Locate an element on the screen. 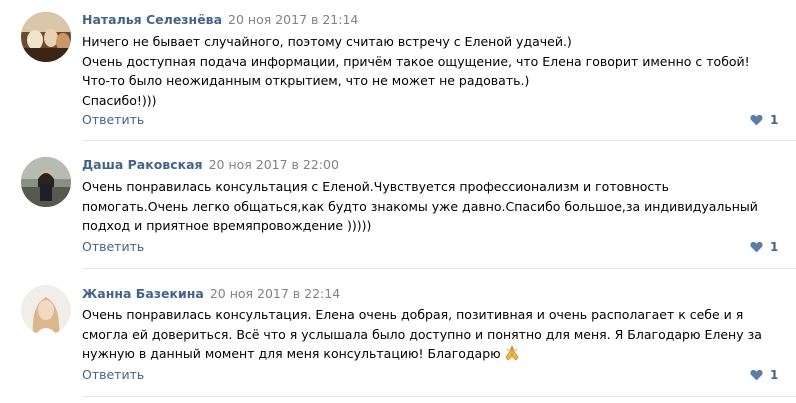  folded-hands-icon is located at coordinates (512, 355).